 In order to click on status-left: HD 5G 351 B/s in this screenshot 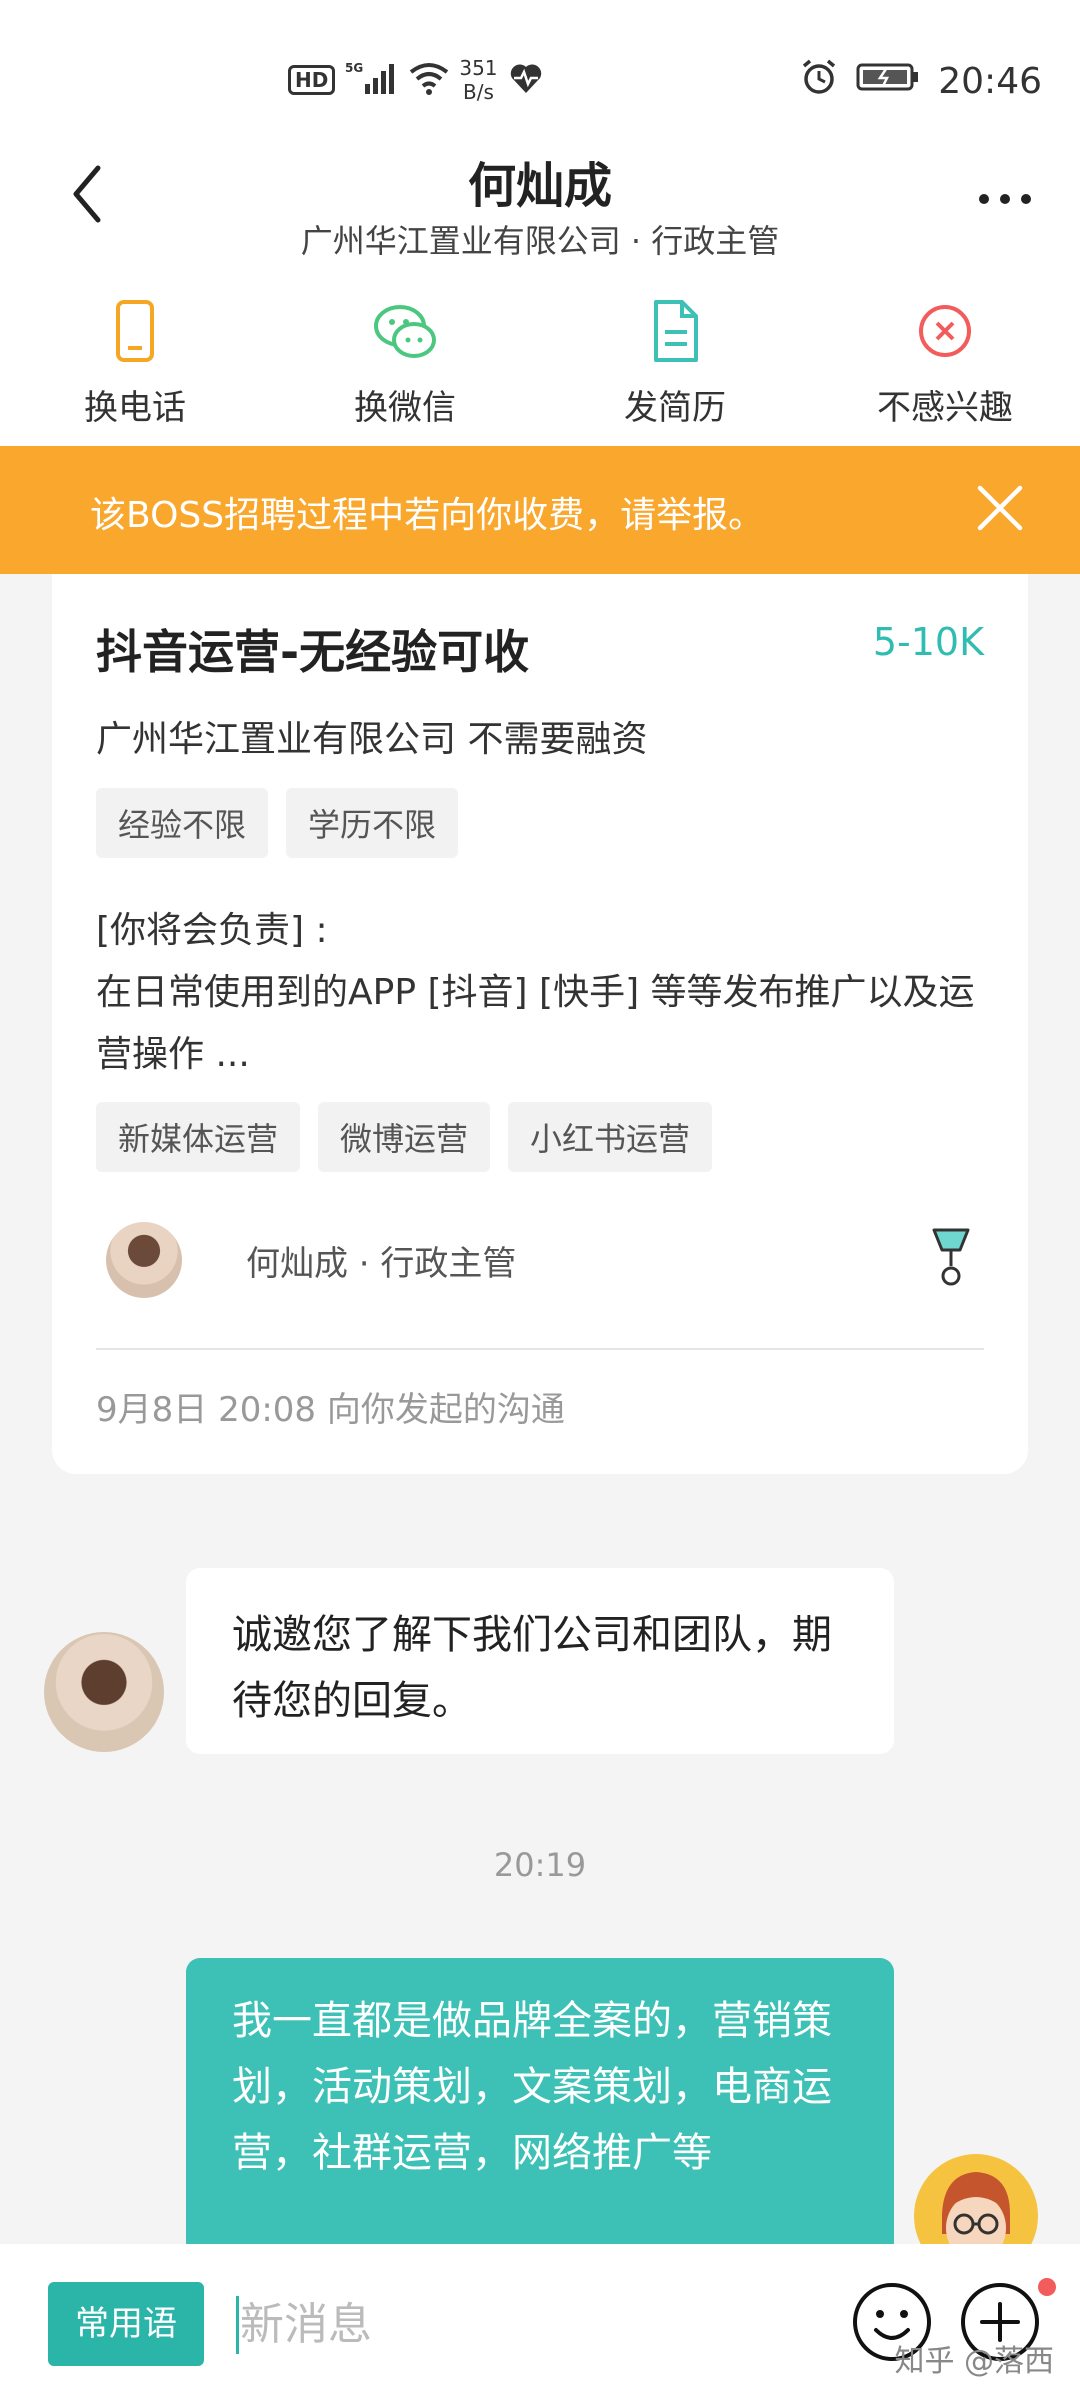, I will do `click(416, 80)`.